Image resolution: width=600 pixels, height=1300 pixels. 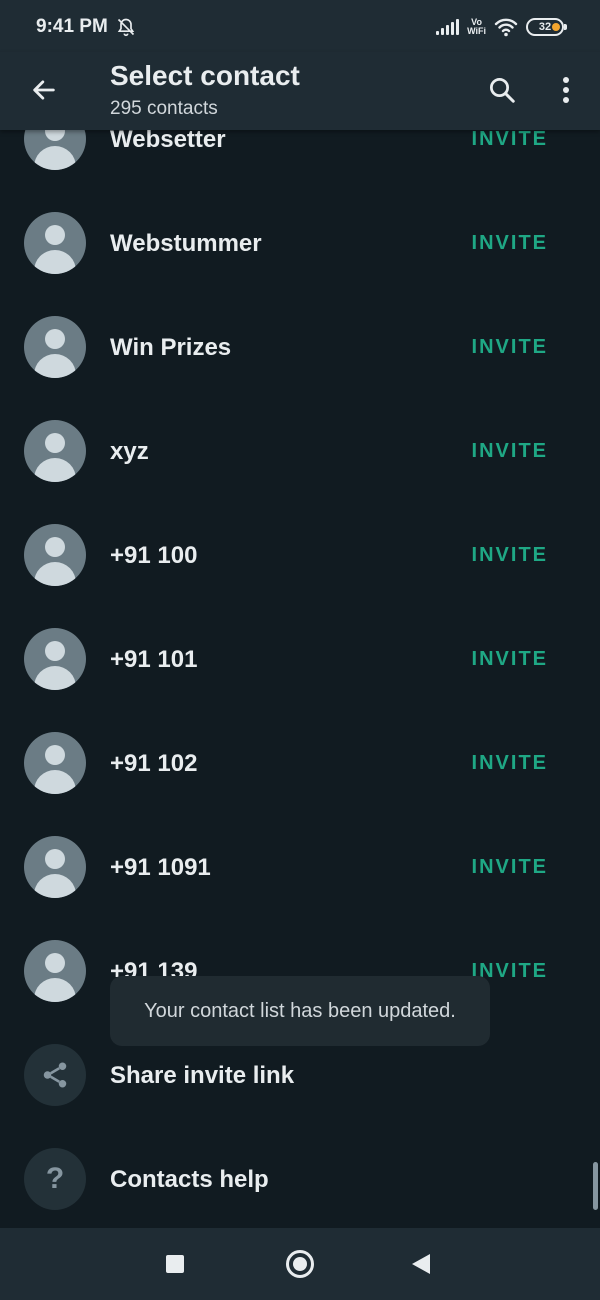 I want to click on scrollbar-thumb, so click(x=595, y=1186).